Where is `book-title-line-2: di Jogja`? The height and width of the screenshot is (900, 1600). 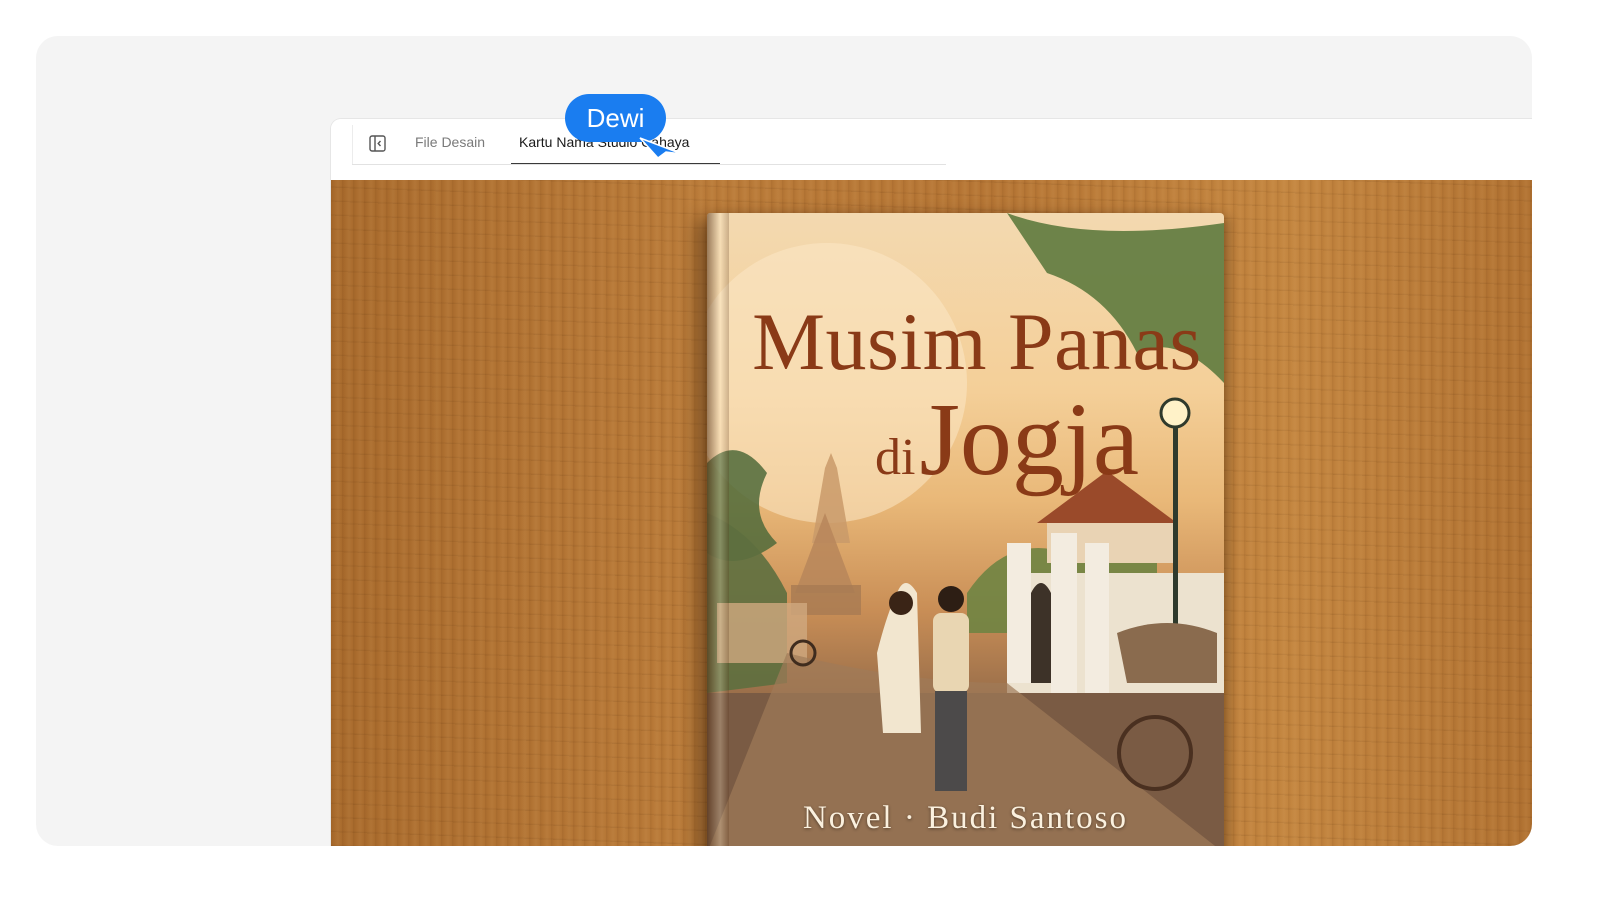 book-title-line-2: di Jogja is located at coordinates (1007, 440).